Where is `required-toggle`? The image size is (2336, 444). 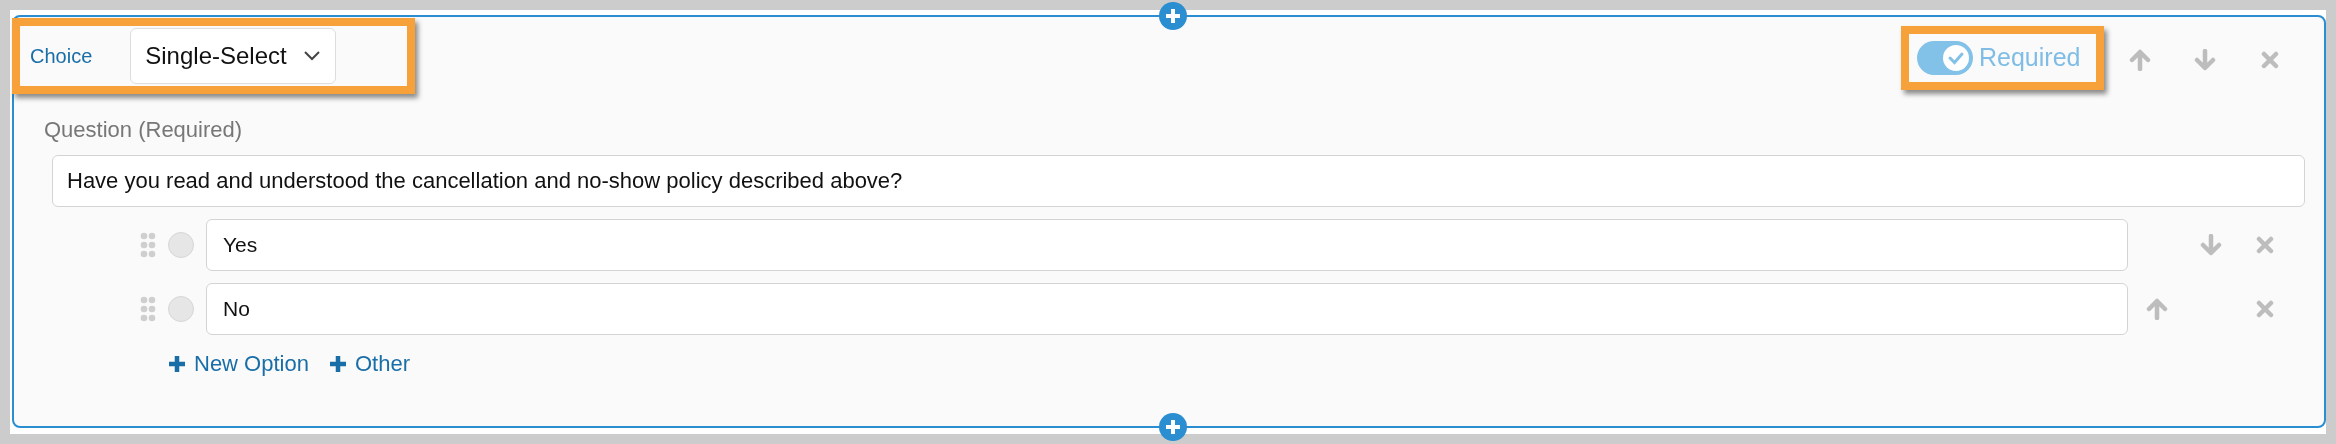
required-toggle is located at coordinates (1945, 57).